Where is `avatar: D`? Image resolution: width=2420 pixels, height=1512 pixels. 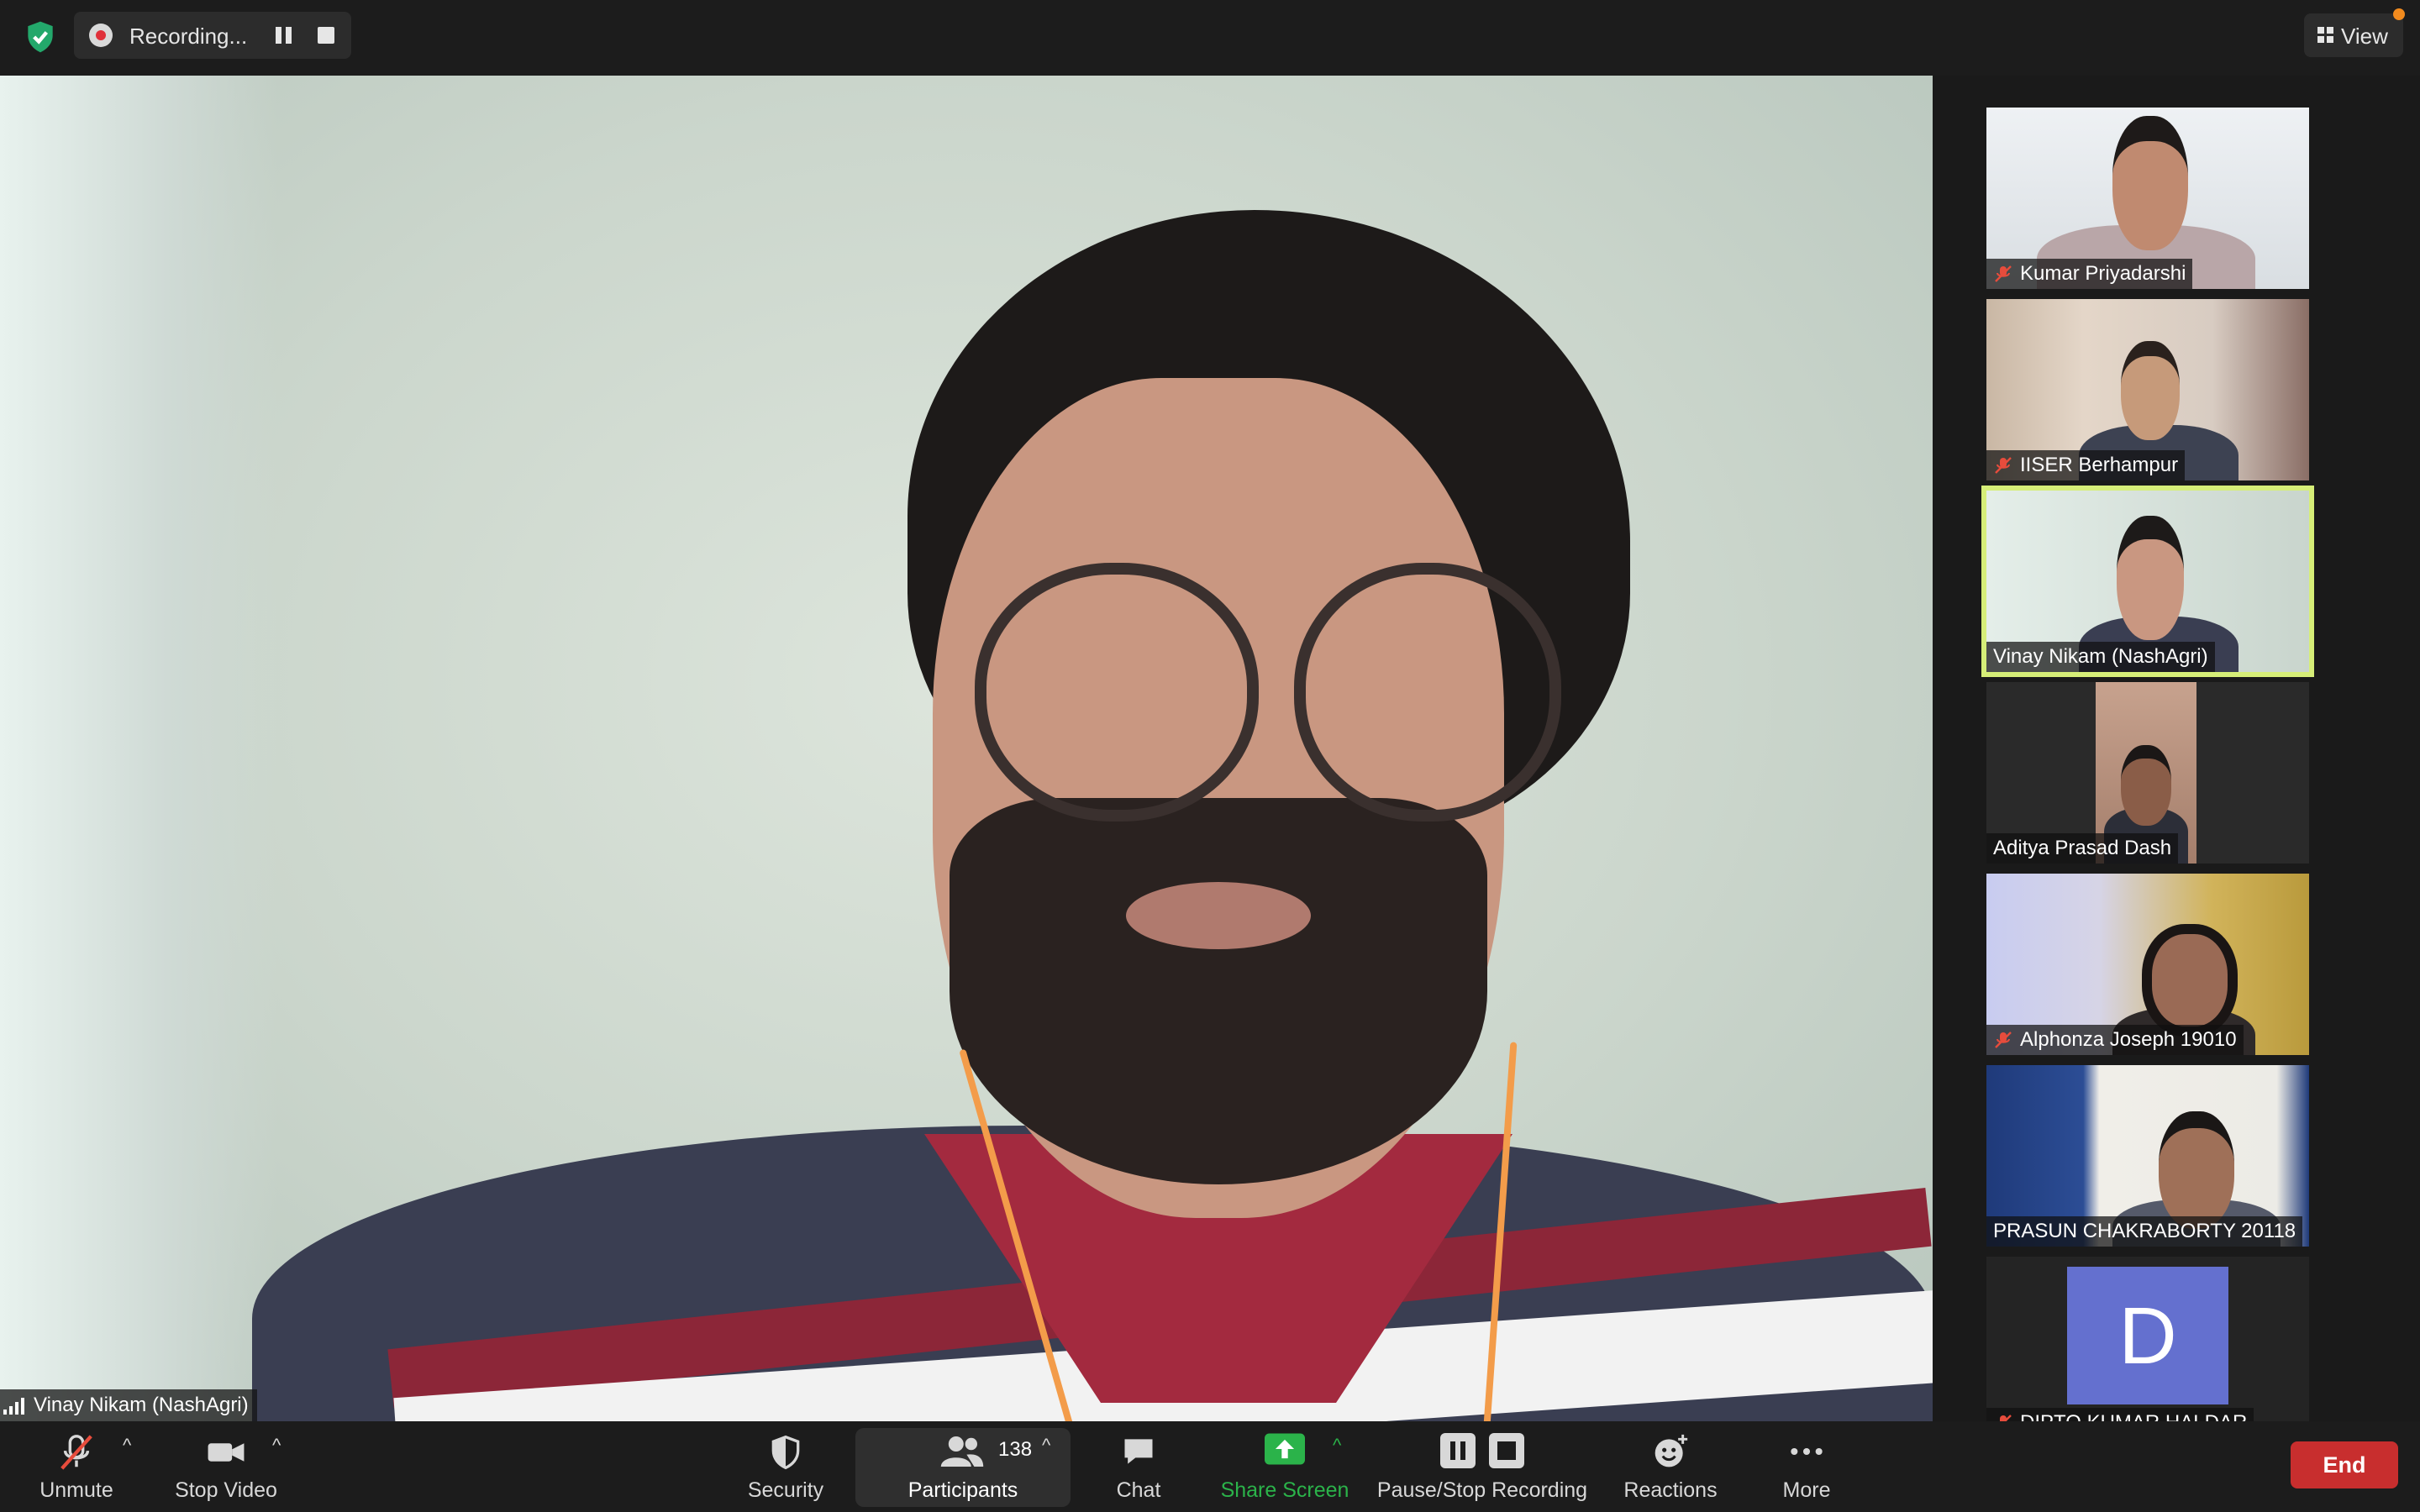 avatar: D is located at coordinates (2147, 1335).